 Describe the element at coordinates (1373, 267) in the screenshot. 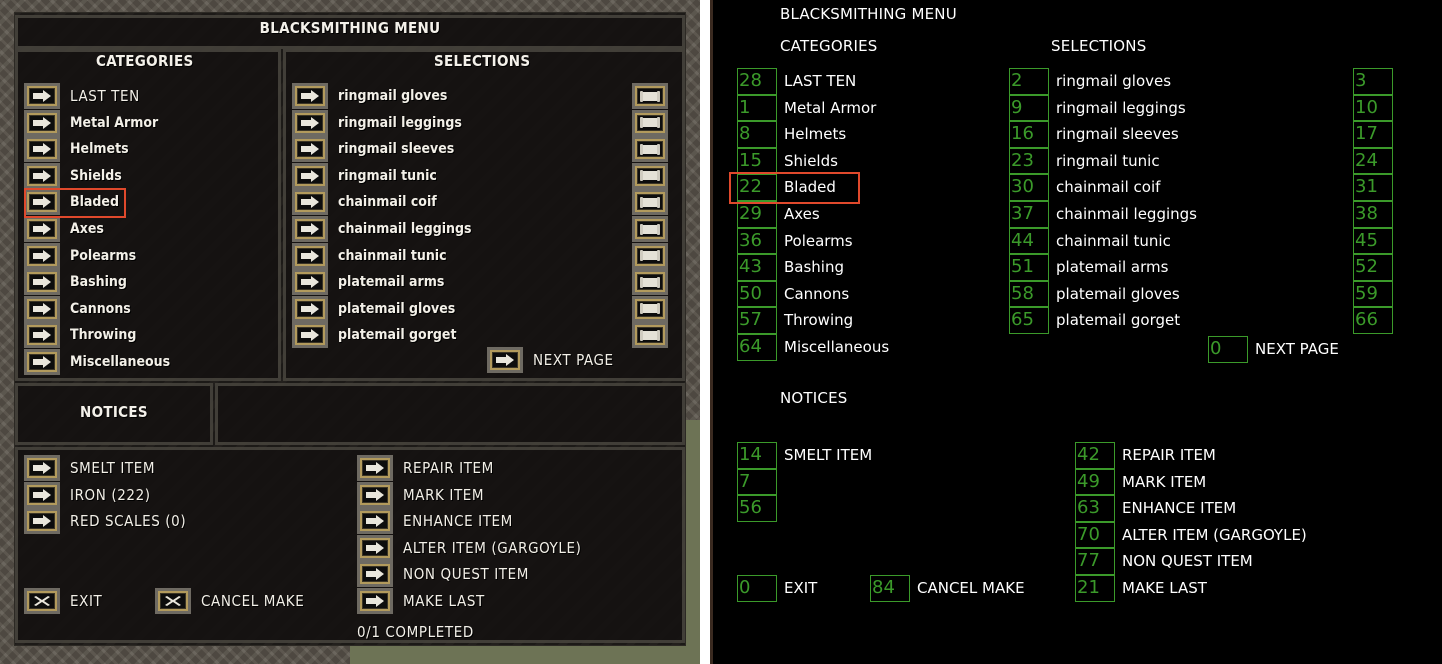

I see `annotated-selection-info-7-row: 52` at that location.